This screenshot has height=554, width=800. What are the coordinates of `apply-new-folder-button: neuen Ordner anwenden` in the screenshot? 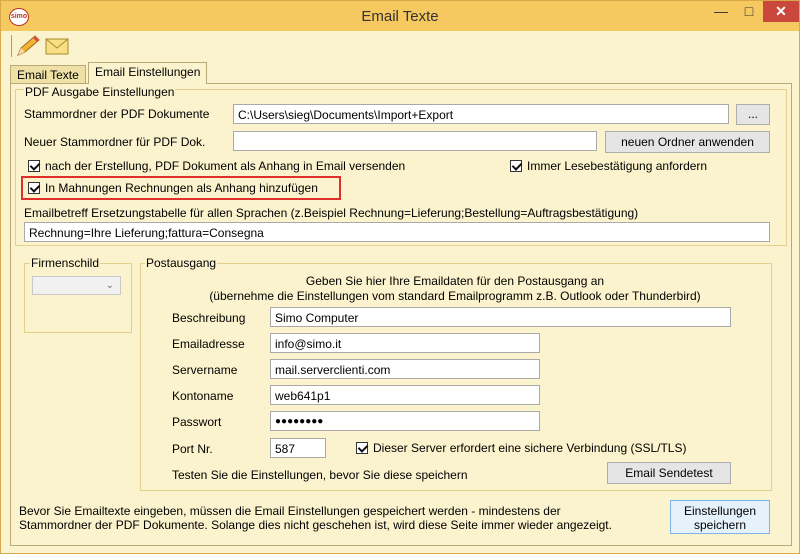 It's located at (687, 142).